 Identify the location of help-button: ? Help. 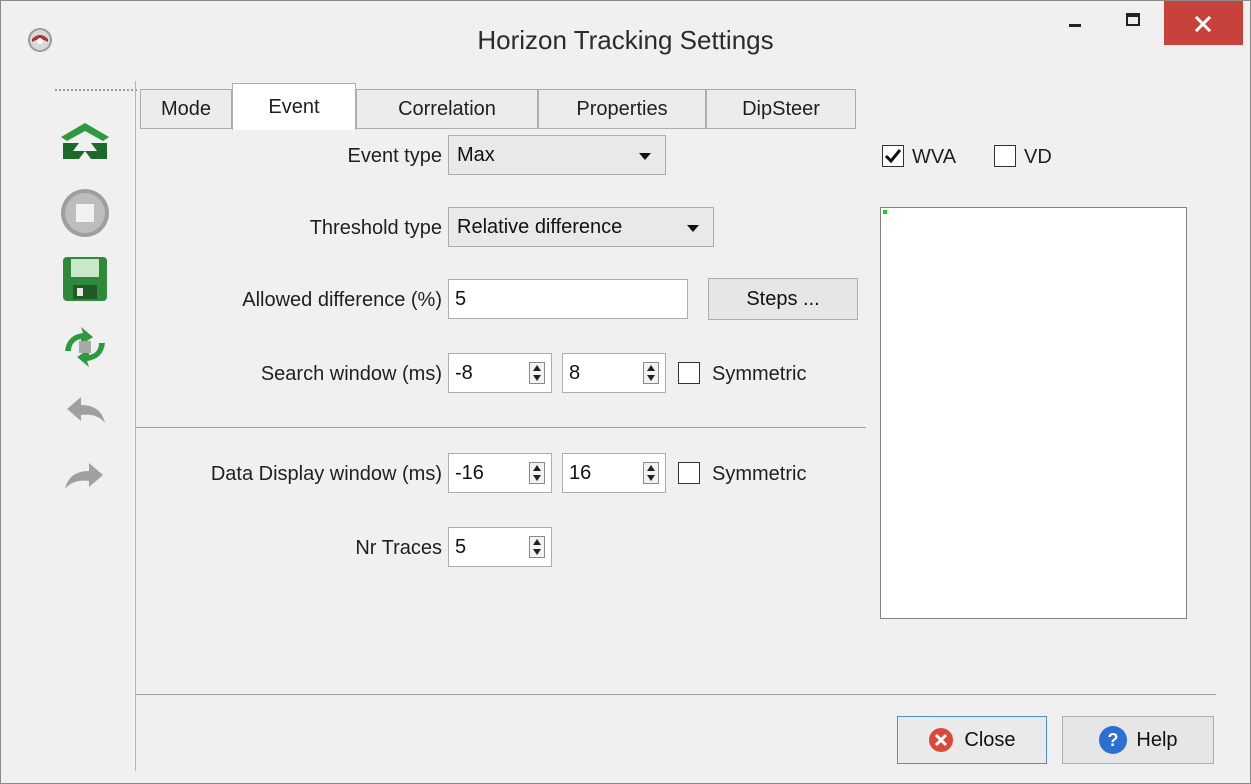
(1138, 740).